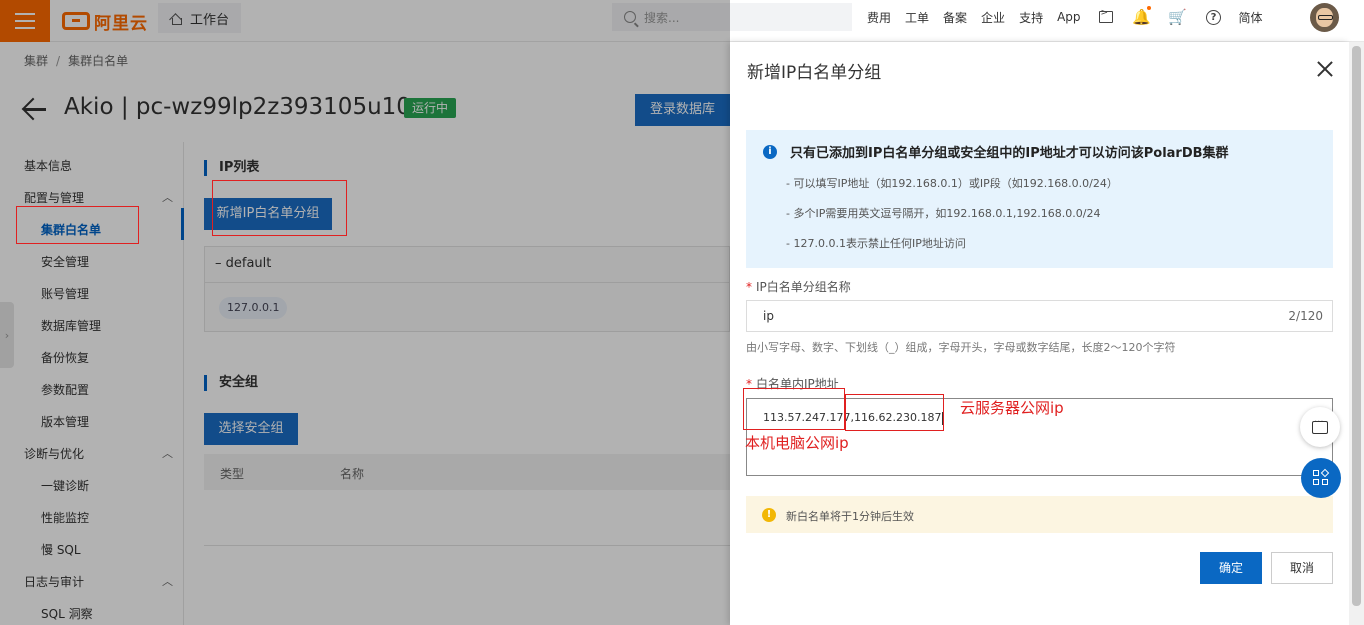  I want to click on language-switch: 简体, so click(1251, 17).